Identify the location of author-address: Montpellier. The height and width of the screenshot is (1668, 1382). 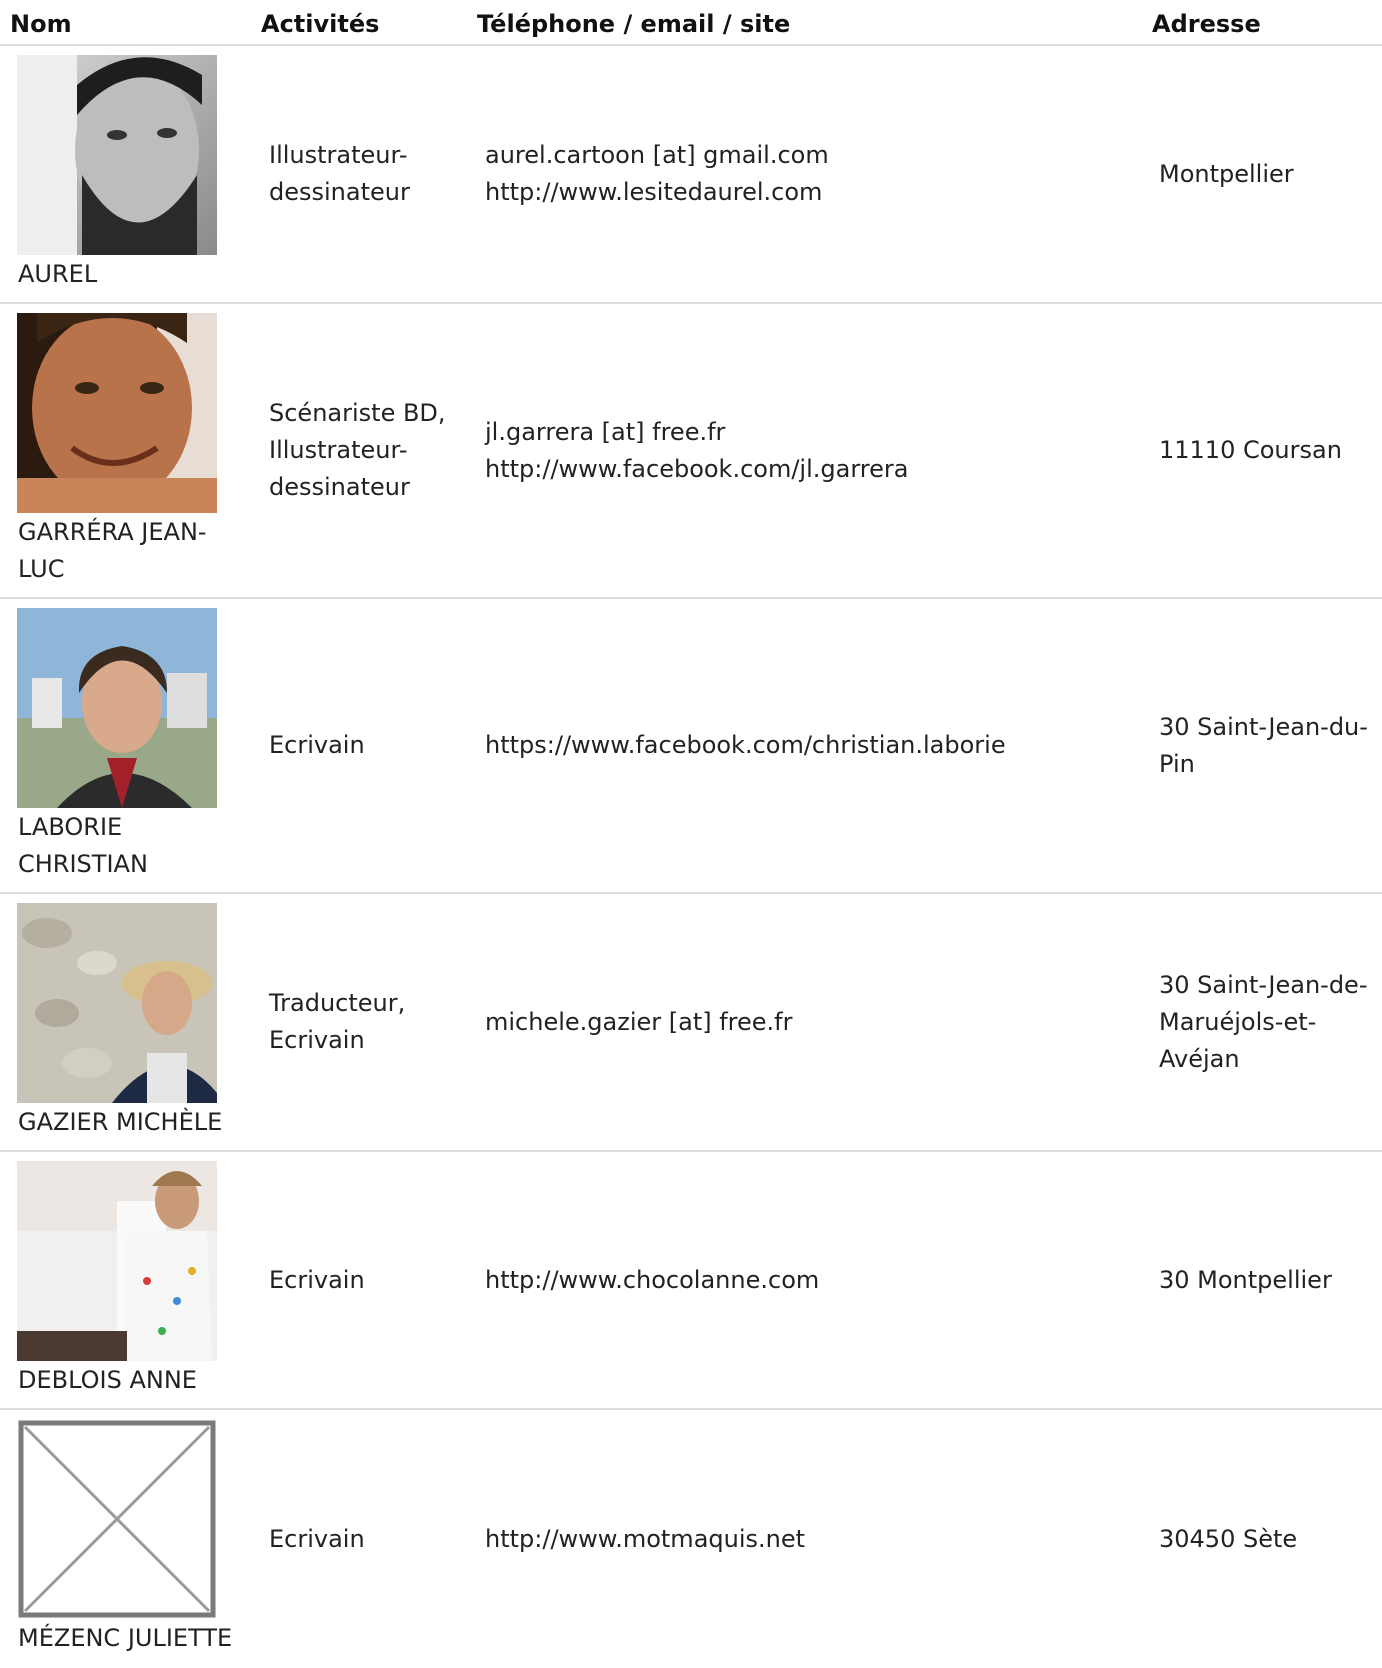
(1226, 173).